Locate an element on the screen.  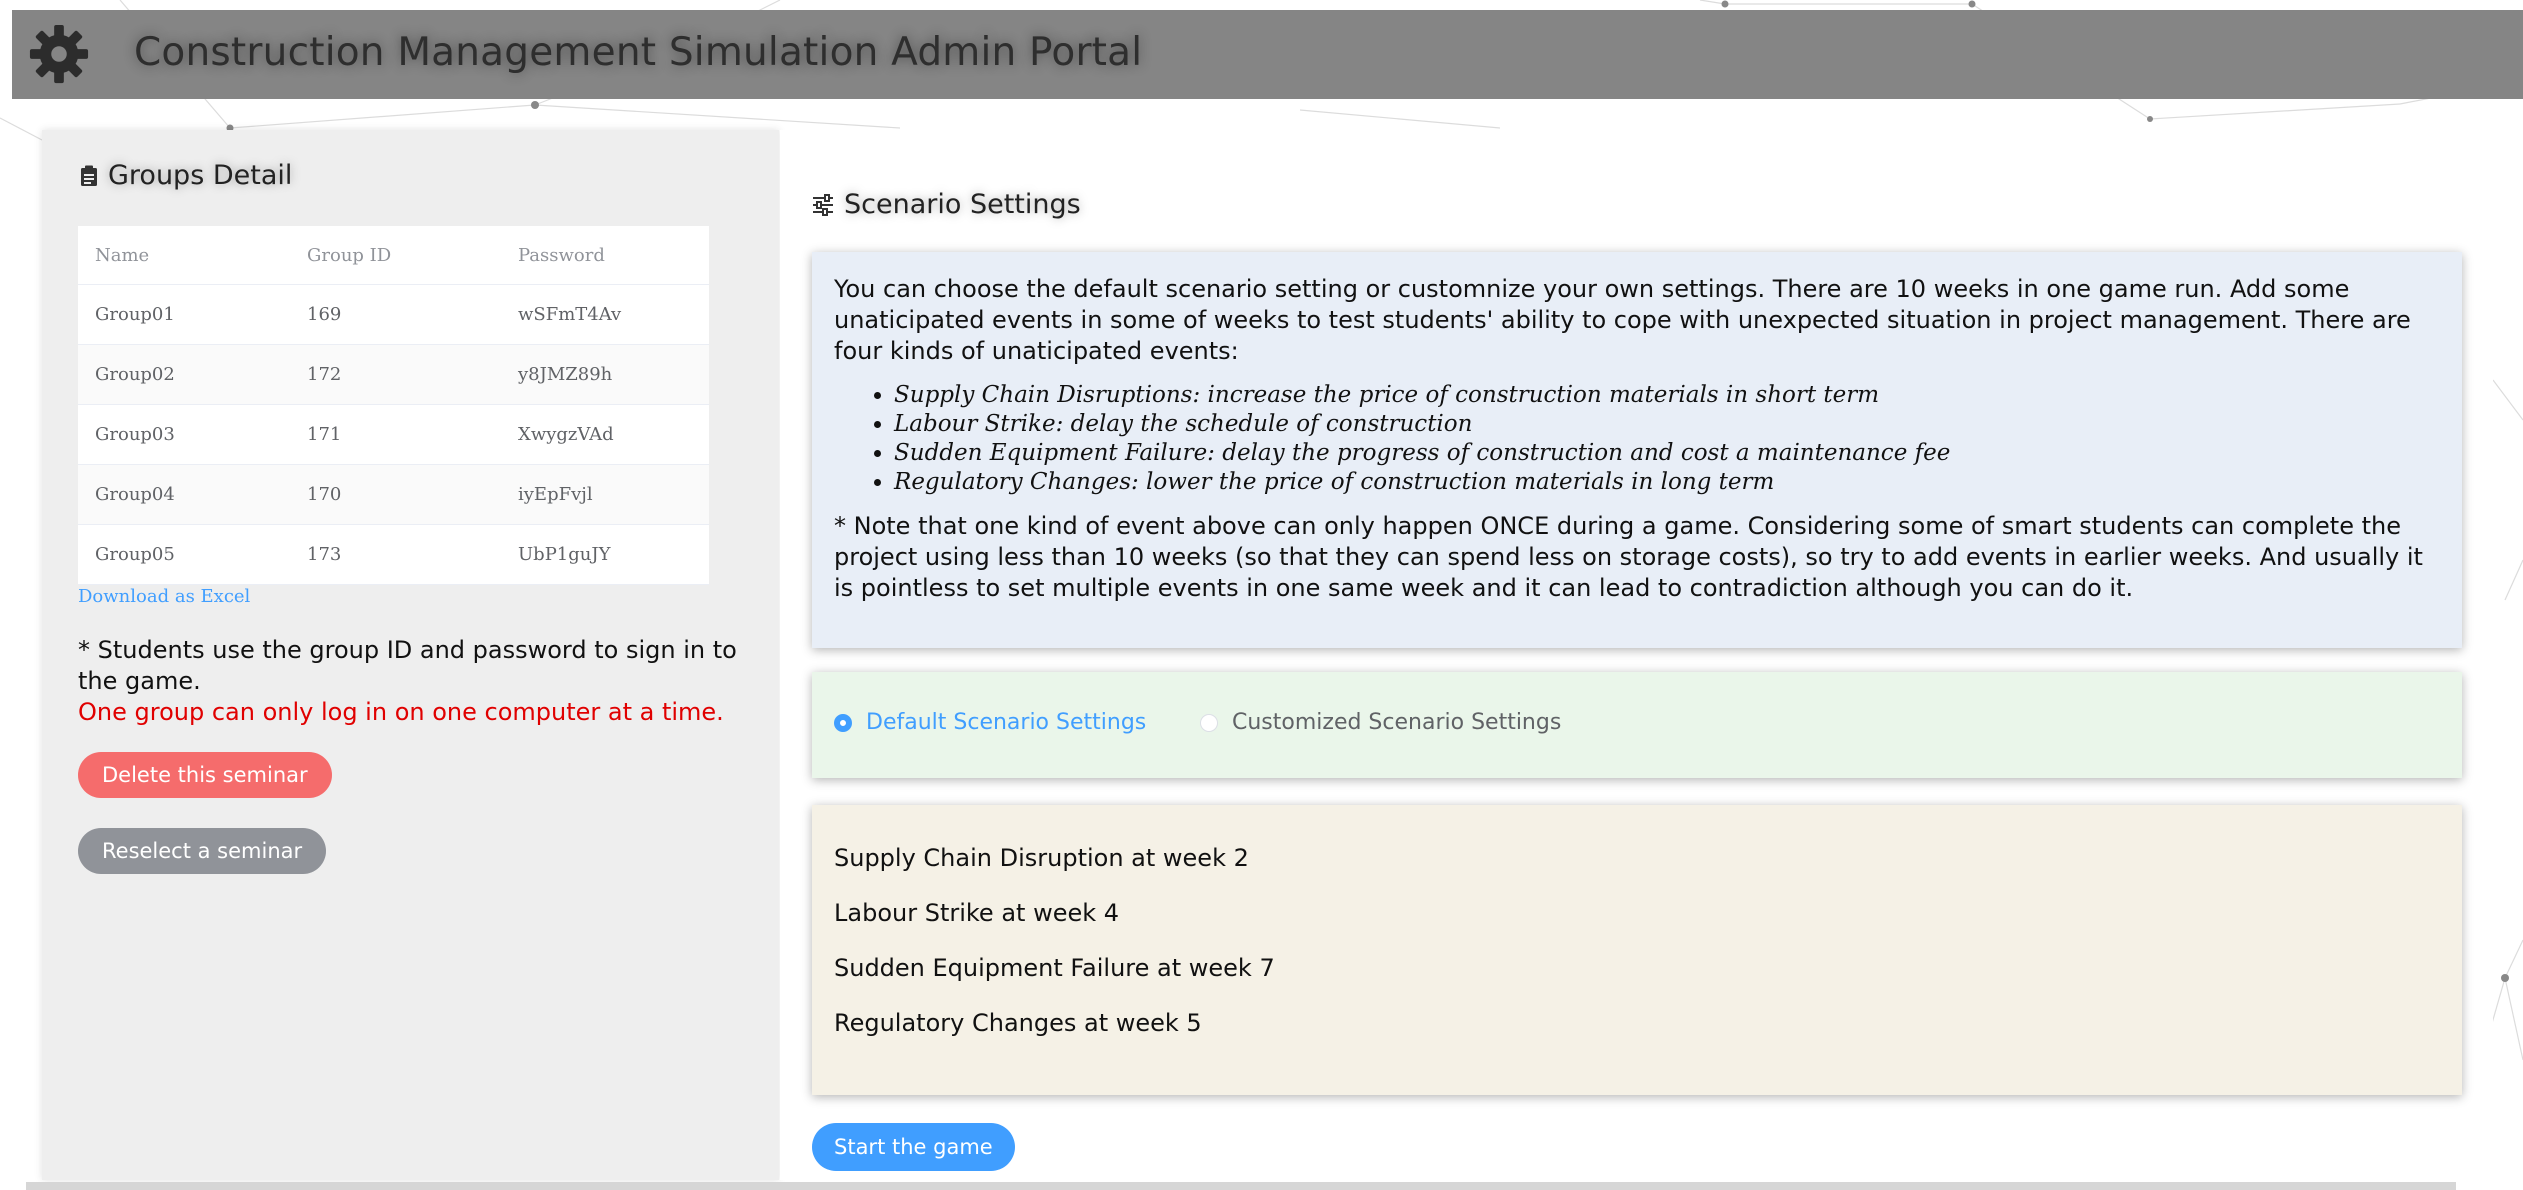
default-scenario-label: Default Scenario Settings is located at coordinates (1006, 722).